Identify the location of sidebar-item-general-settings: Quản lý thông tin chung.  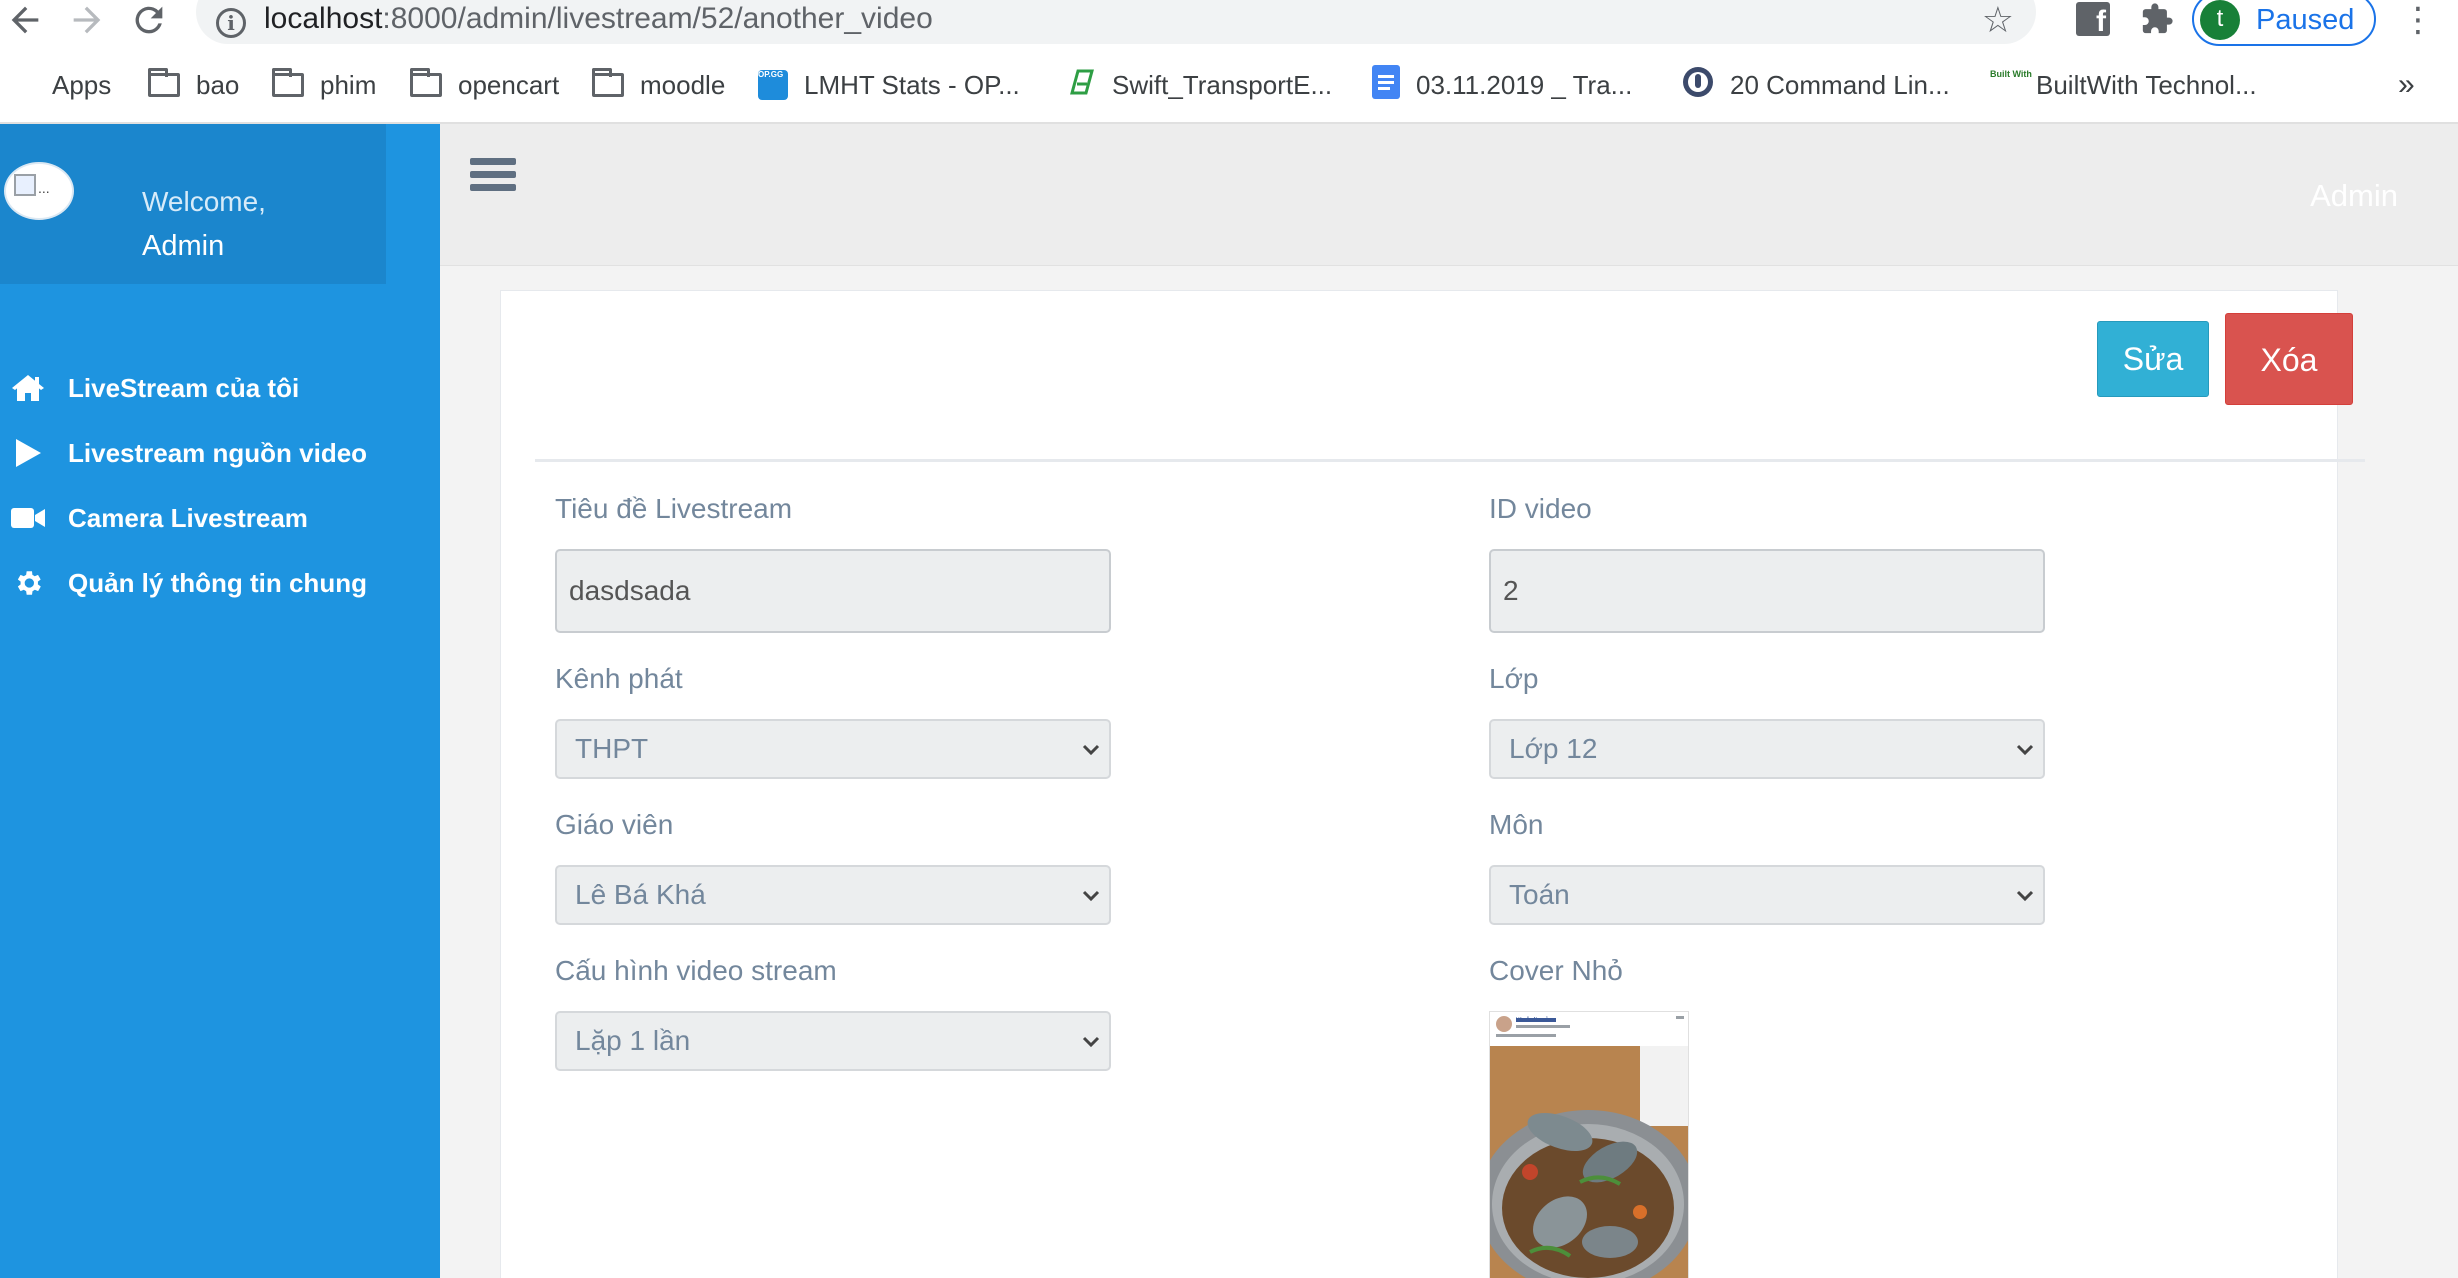
(220, 583).